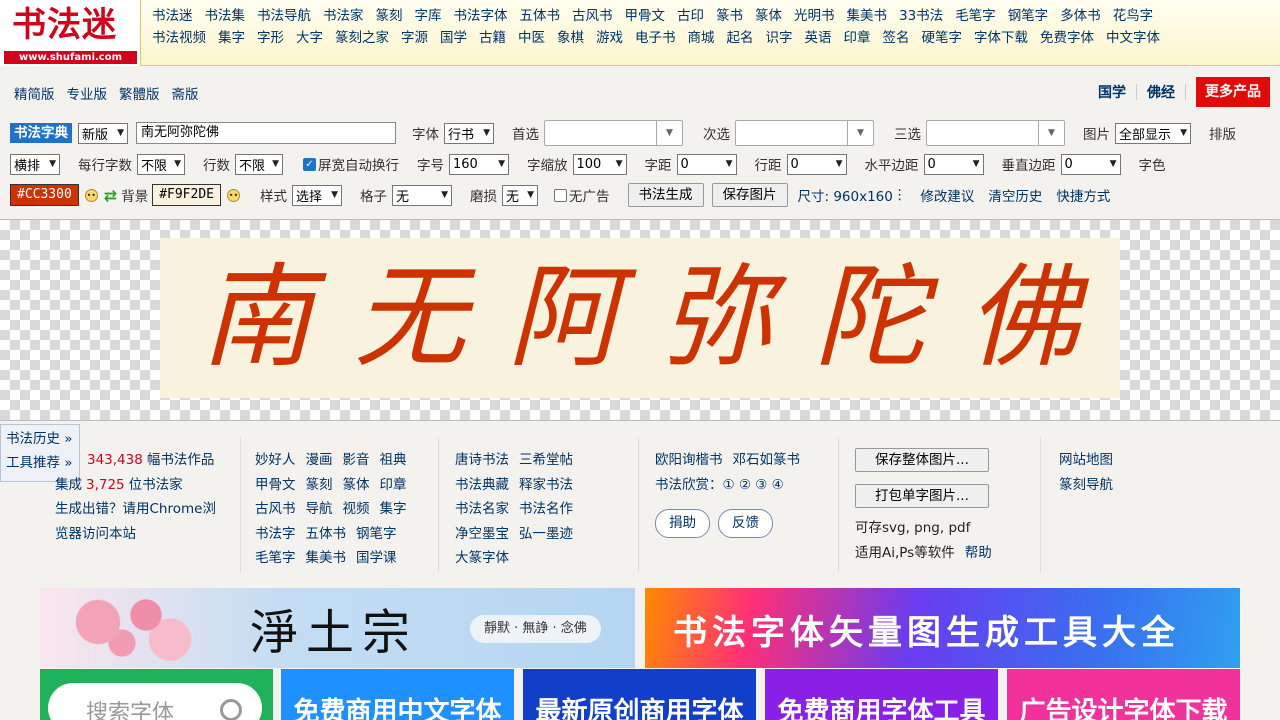  Describe the element at coordinates (319, 460) in the screenshot. I see `footer-link: 漫画` at that location.